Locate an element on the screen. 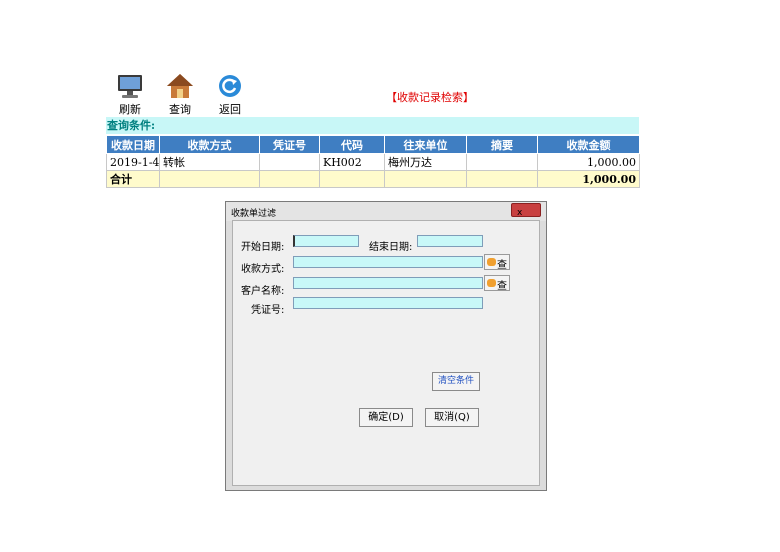 The height and width of the screenshot is (552, 780). total-amount: 1,000.00 is located at coordinates (588, 179).